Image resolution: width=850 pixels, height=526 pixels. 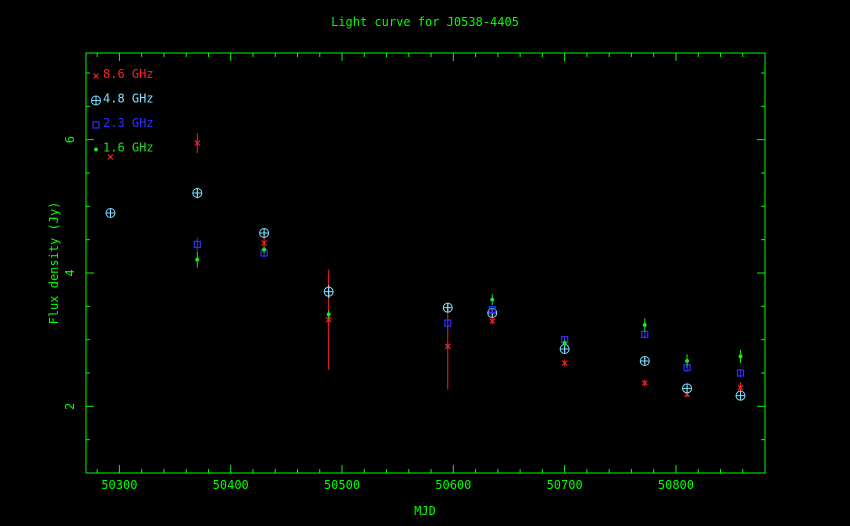 I want to click on legend-item: 2.3 GHz, so click(x=123, y=123).